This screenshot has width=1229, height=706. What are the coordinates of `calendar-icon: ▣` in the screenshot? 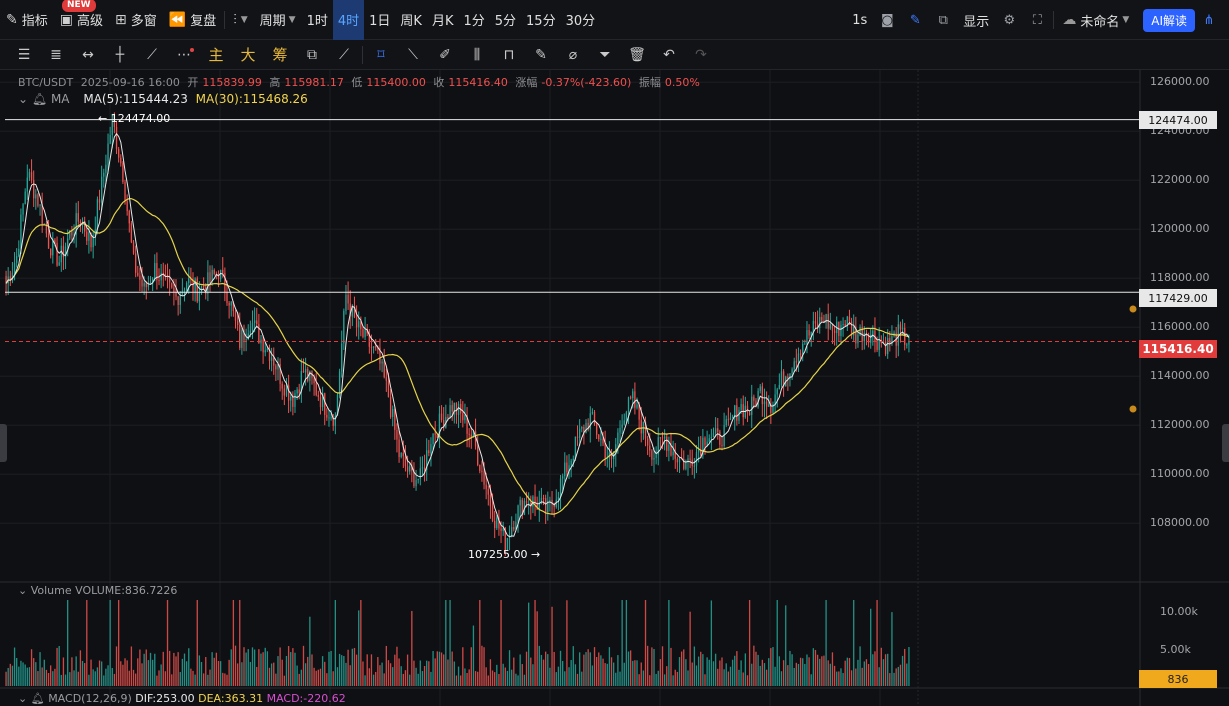 It's located at (66, 19).